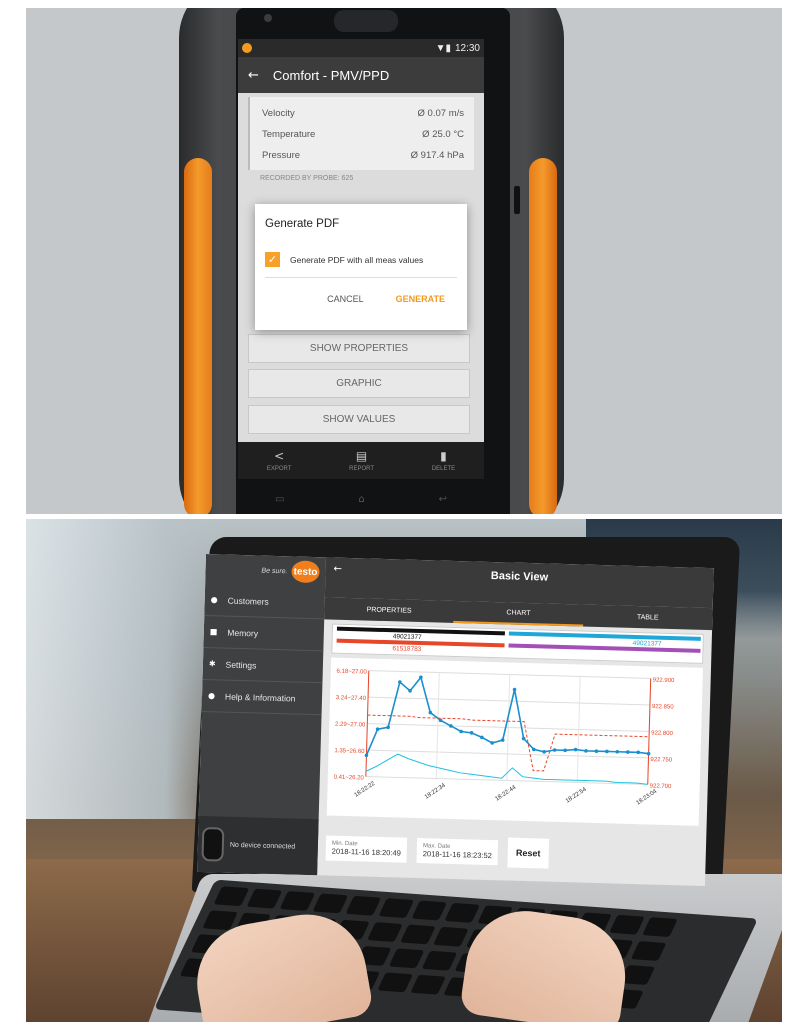  What do you see at coordinates (350, 725) in the screenshot?
I see `y-left-tick-label: 2.29~27.00` at bounding box center [350, 725].